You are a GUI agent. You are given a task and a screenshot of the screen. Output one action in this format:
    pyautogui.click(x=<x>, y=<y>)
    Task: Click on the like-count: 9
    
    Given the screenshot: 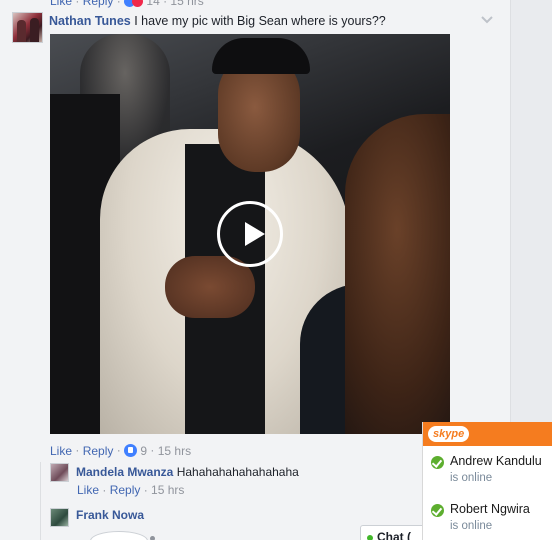 What is the action you would take?
    pyautogui.click(x=144, y=450)
    